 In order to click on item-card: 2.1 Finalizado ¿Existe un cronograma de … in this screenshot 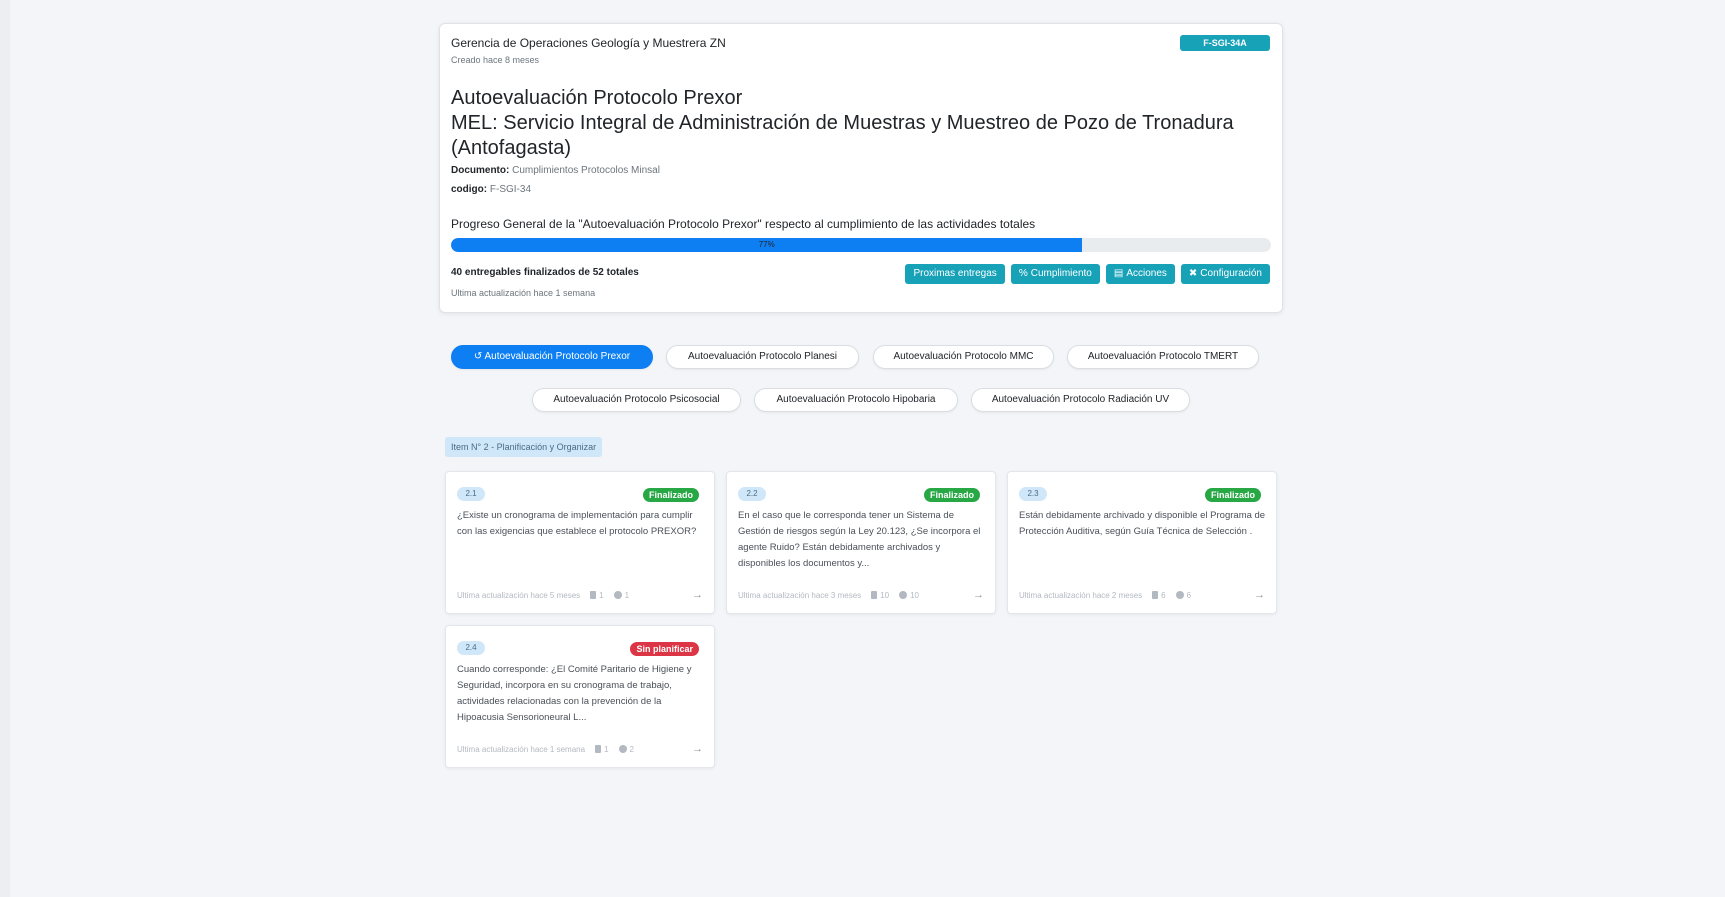, I will do `click(580, 542)`.